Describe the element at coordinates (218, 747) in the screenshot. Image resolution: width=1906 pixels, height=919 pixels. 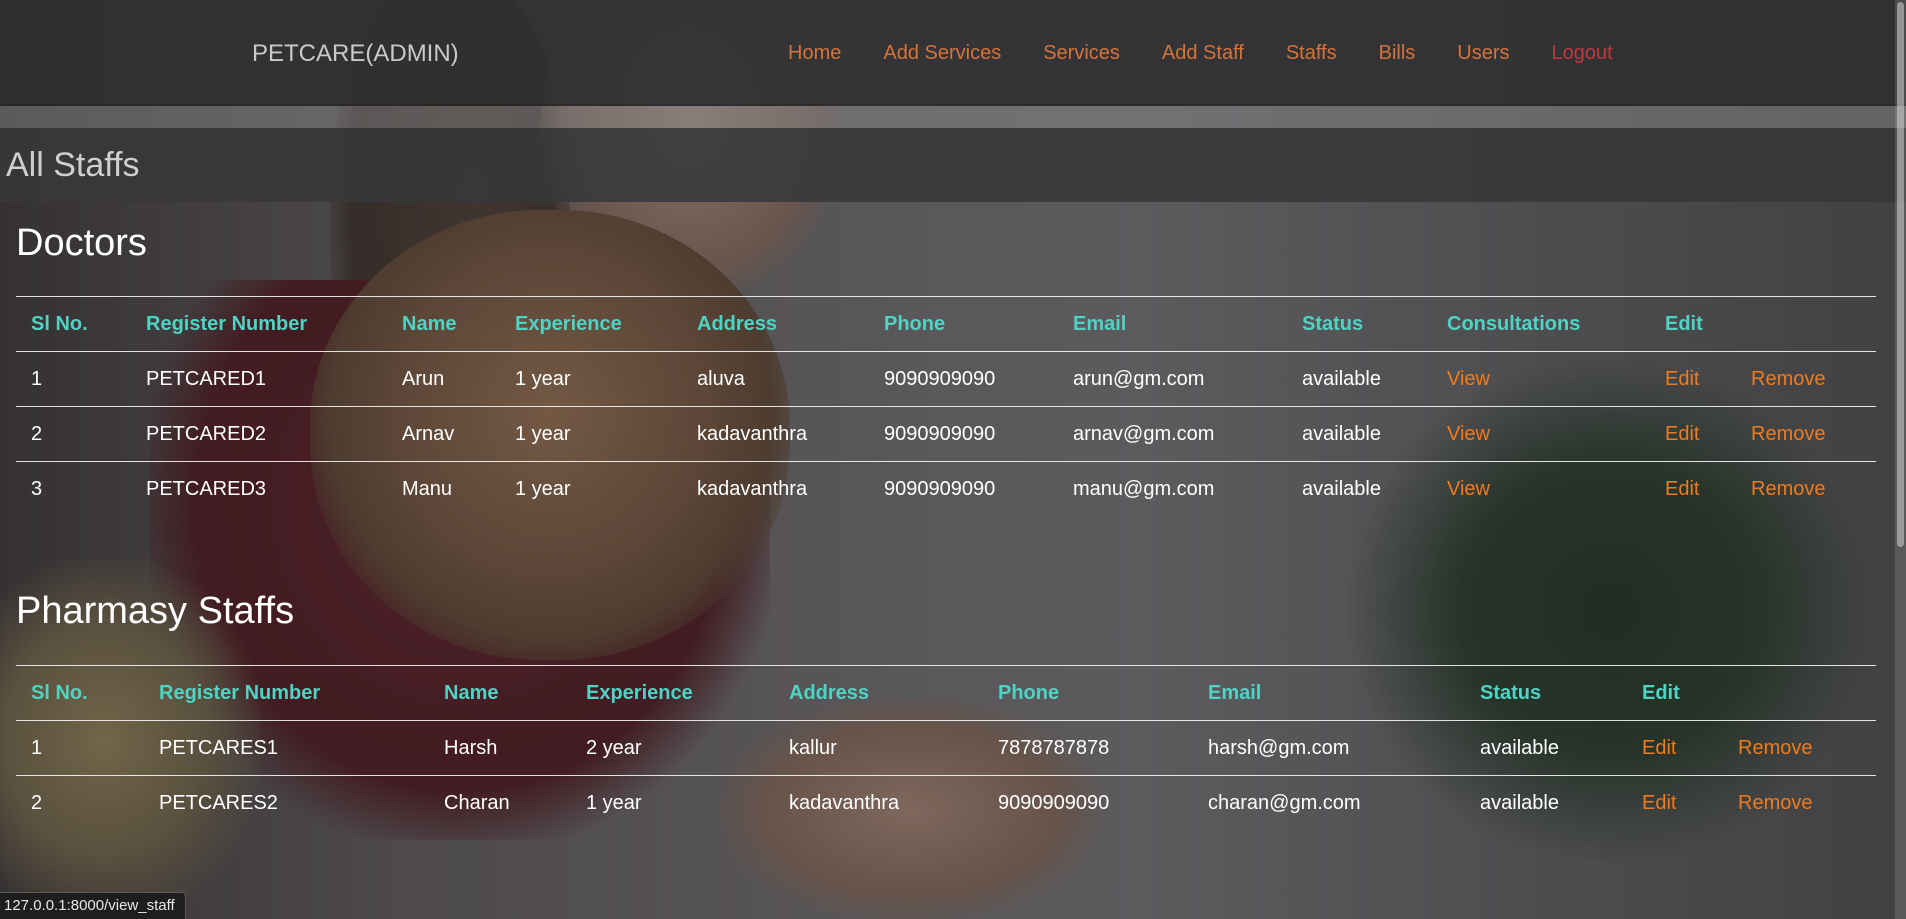
I see `cell-reg: PETCARES1` at that location.